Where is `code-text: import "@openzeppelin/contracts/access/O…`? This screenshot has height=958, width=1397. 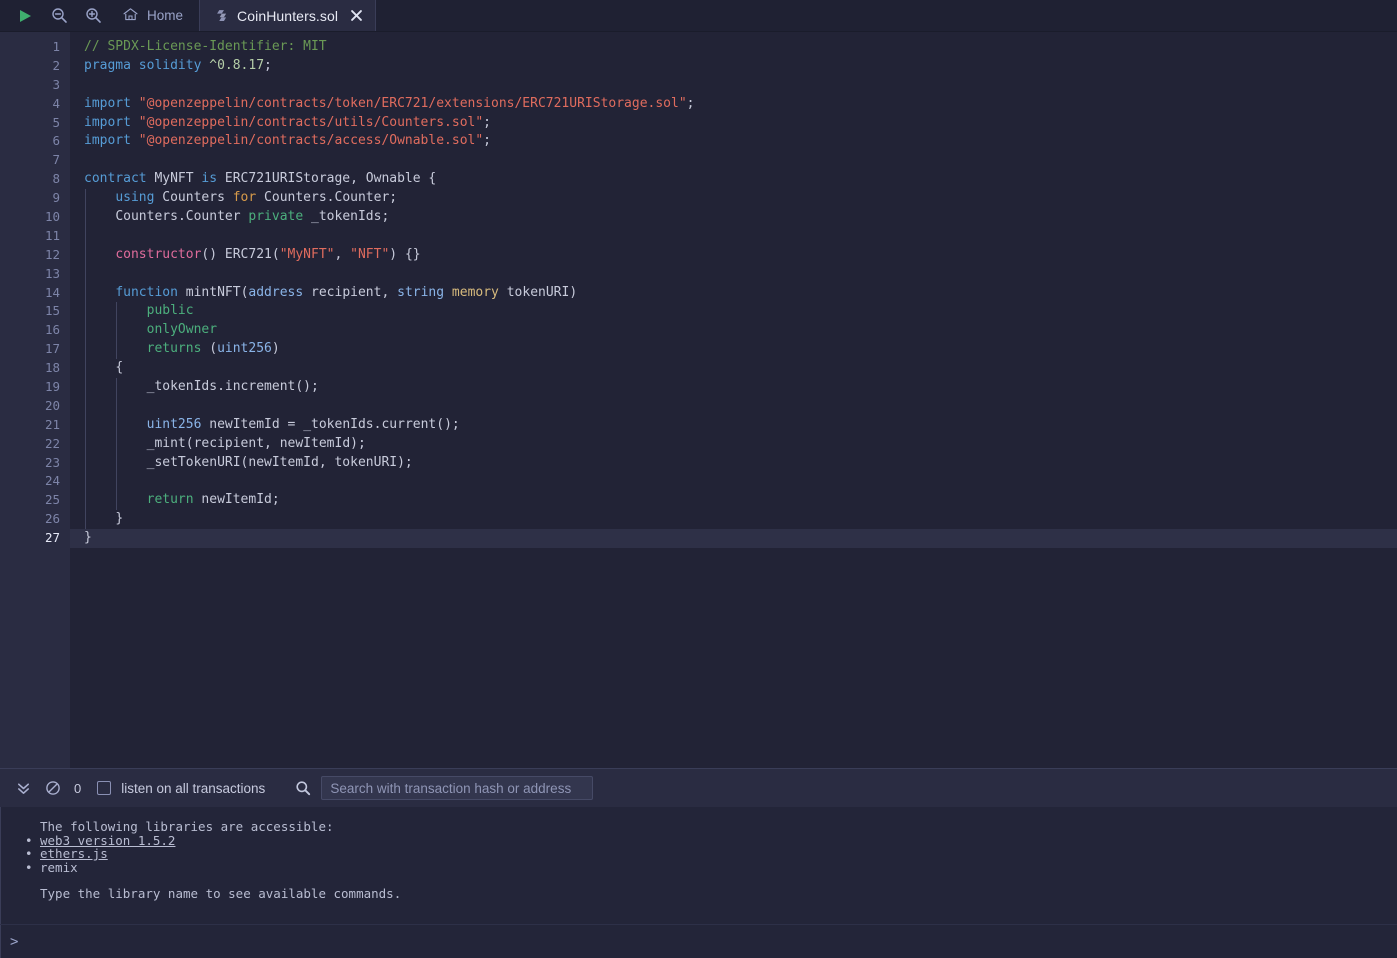 code-text: import "@openzeppelin/contracts/access/O… is located at coordinates (287, 141).